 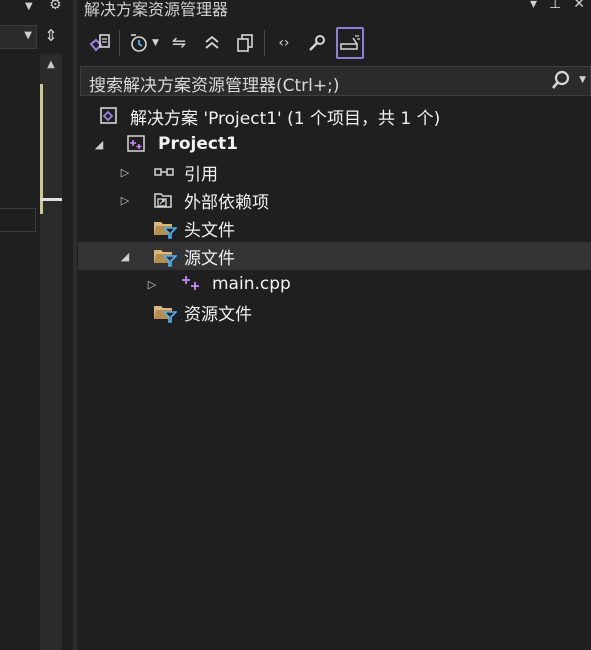 I want to click on cpp-file-icon, so click(x=191, y=284).